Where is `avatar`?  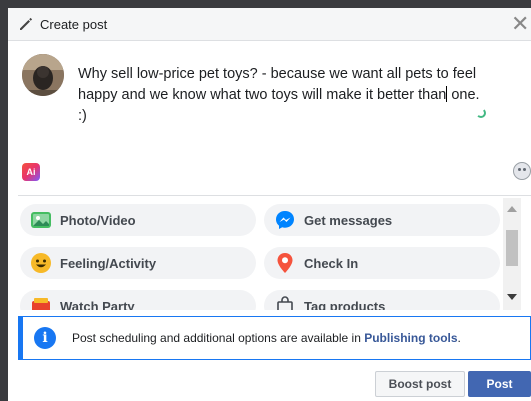 avatar is located at coordinates (43, 75).